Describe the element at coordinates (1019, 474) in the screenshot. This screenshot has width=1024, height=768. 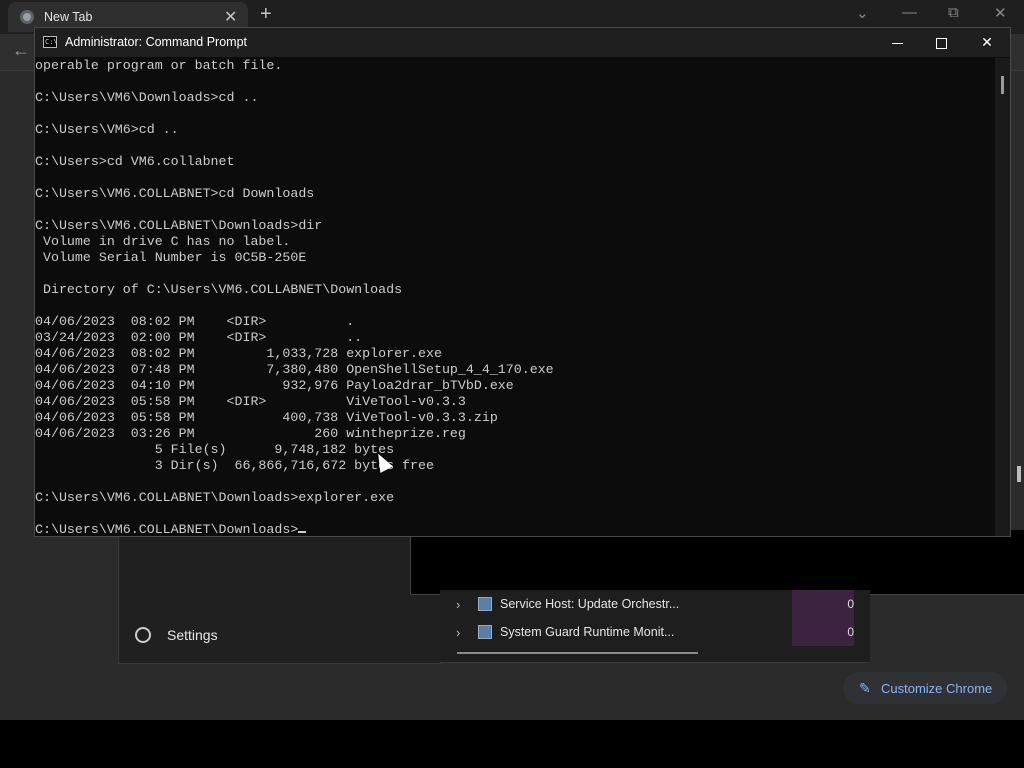
I see `chrome-scrollbar-thumb` at that location.